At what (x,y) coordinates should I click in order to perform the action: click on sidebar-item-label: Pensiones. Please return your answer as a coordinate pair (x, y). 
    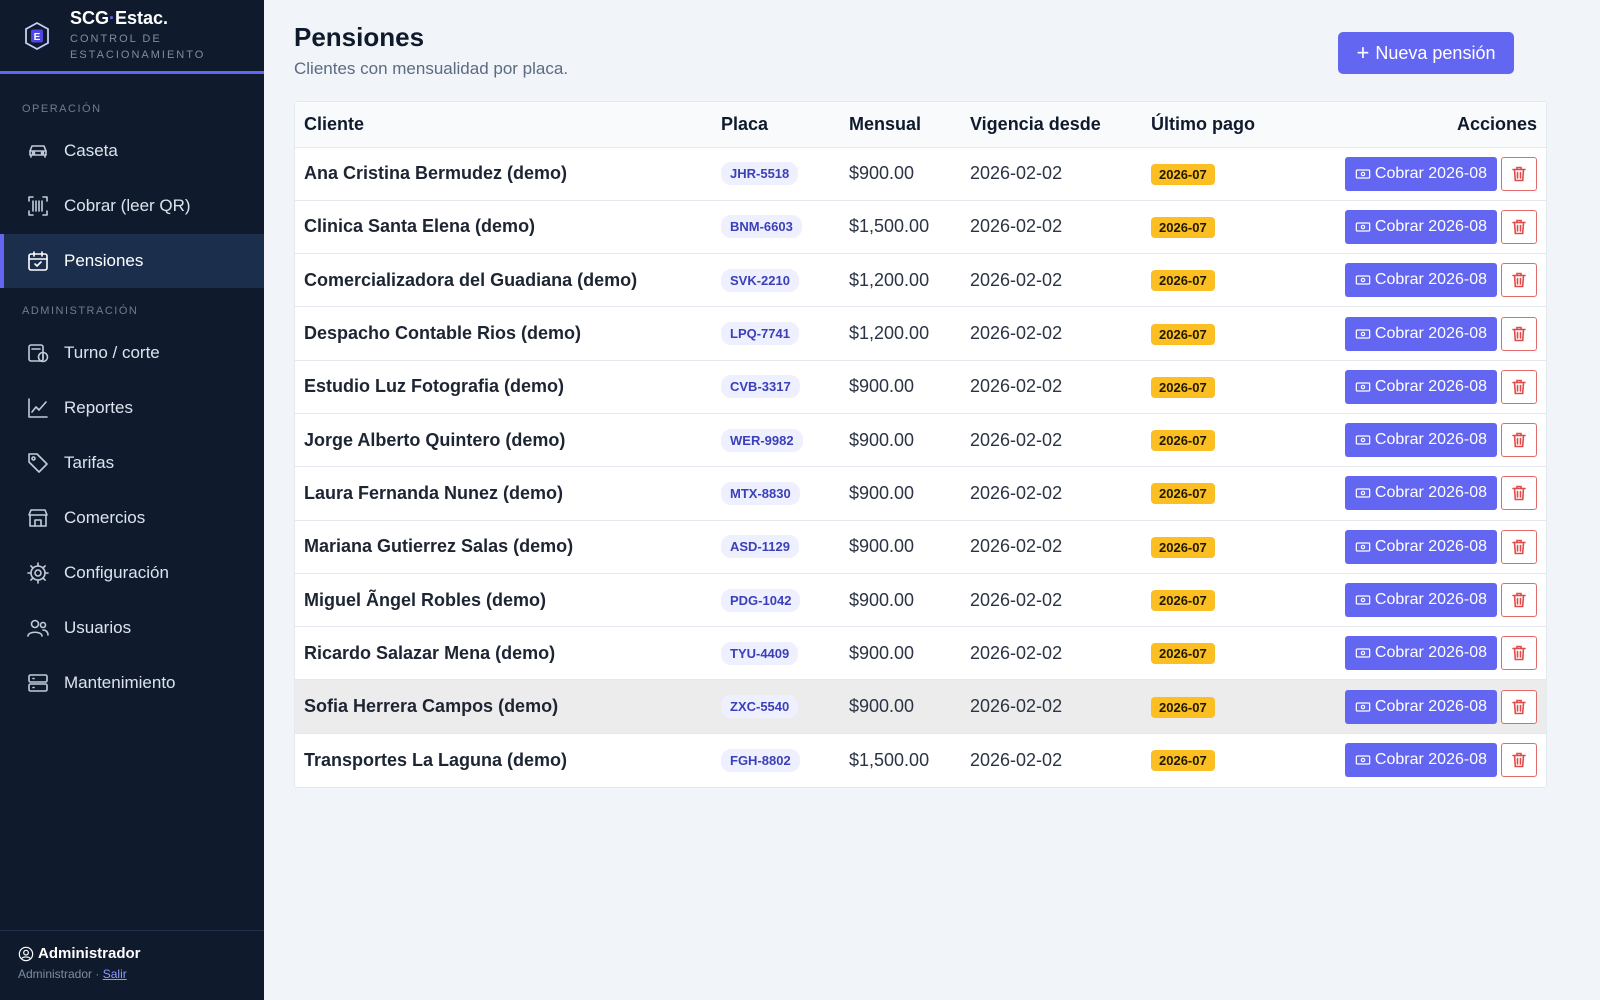
    Looking at the image, I should click on (104, 260).